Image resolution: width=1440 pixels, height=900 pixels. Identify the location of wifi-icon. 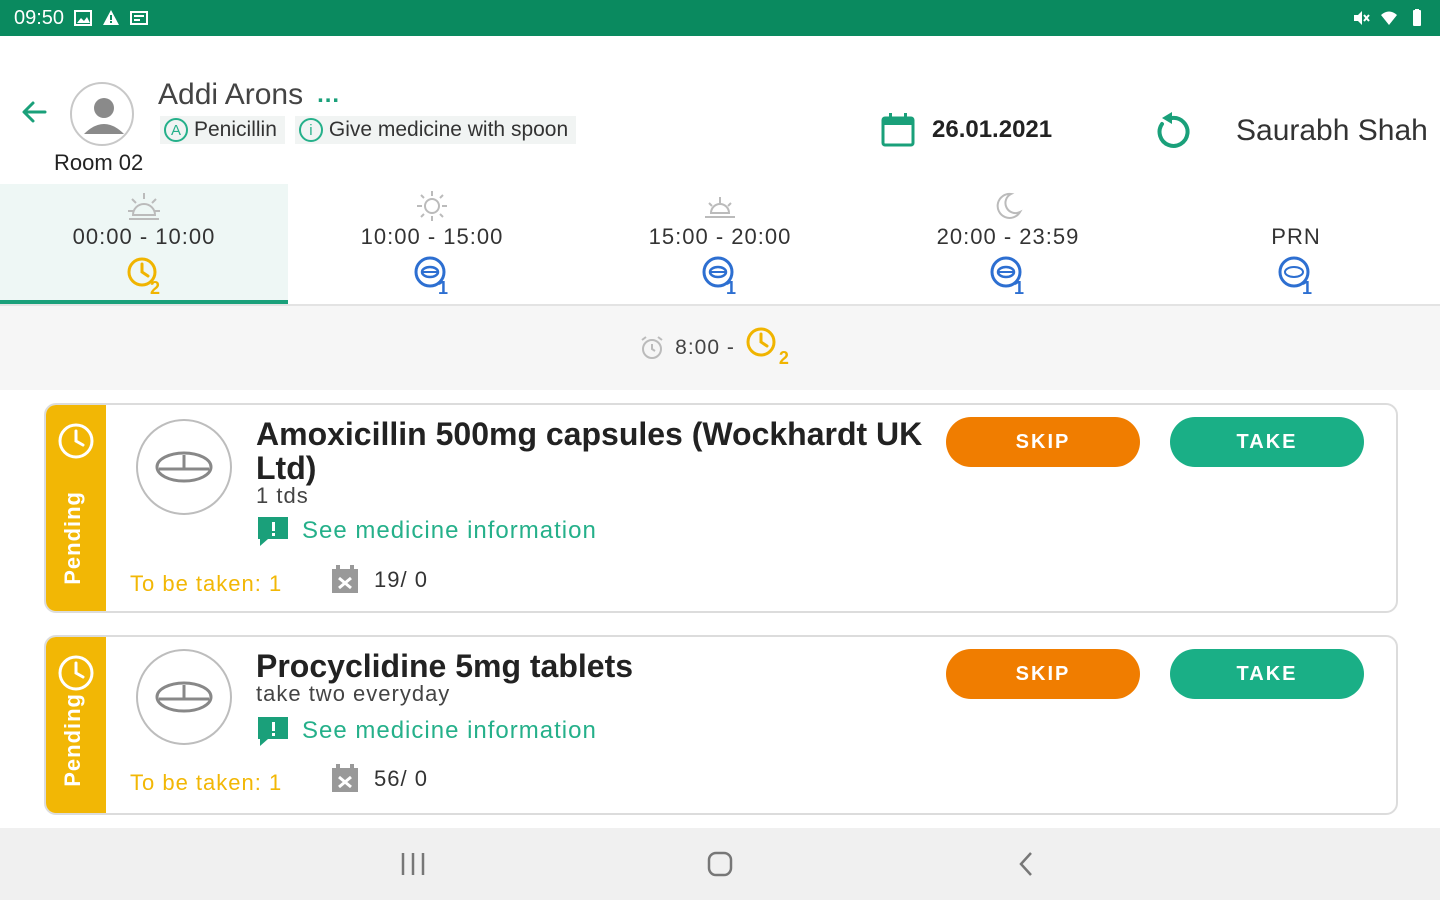
(1389, 18).